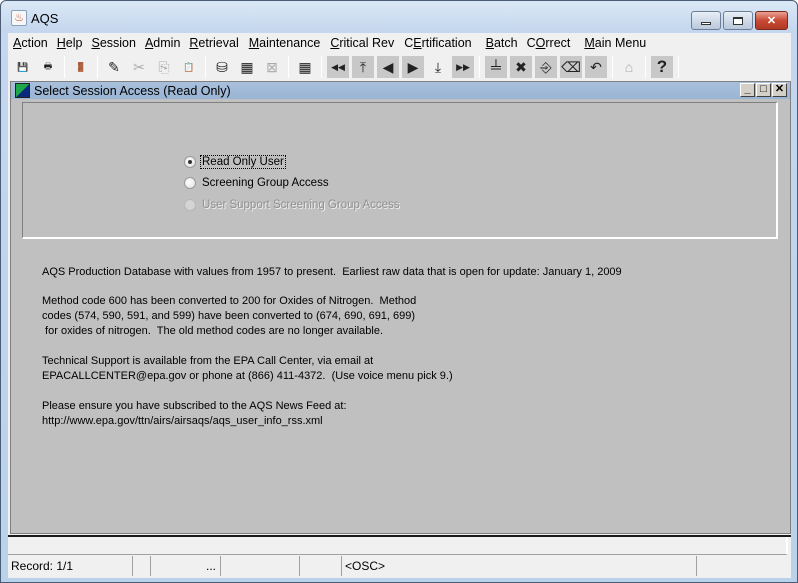  I want to click on maximize-button, so click(738, 20).